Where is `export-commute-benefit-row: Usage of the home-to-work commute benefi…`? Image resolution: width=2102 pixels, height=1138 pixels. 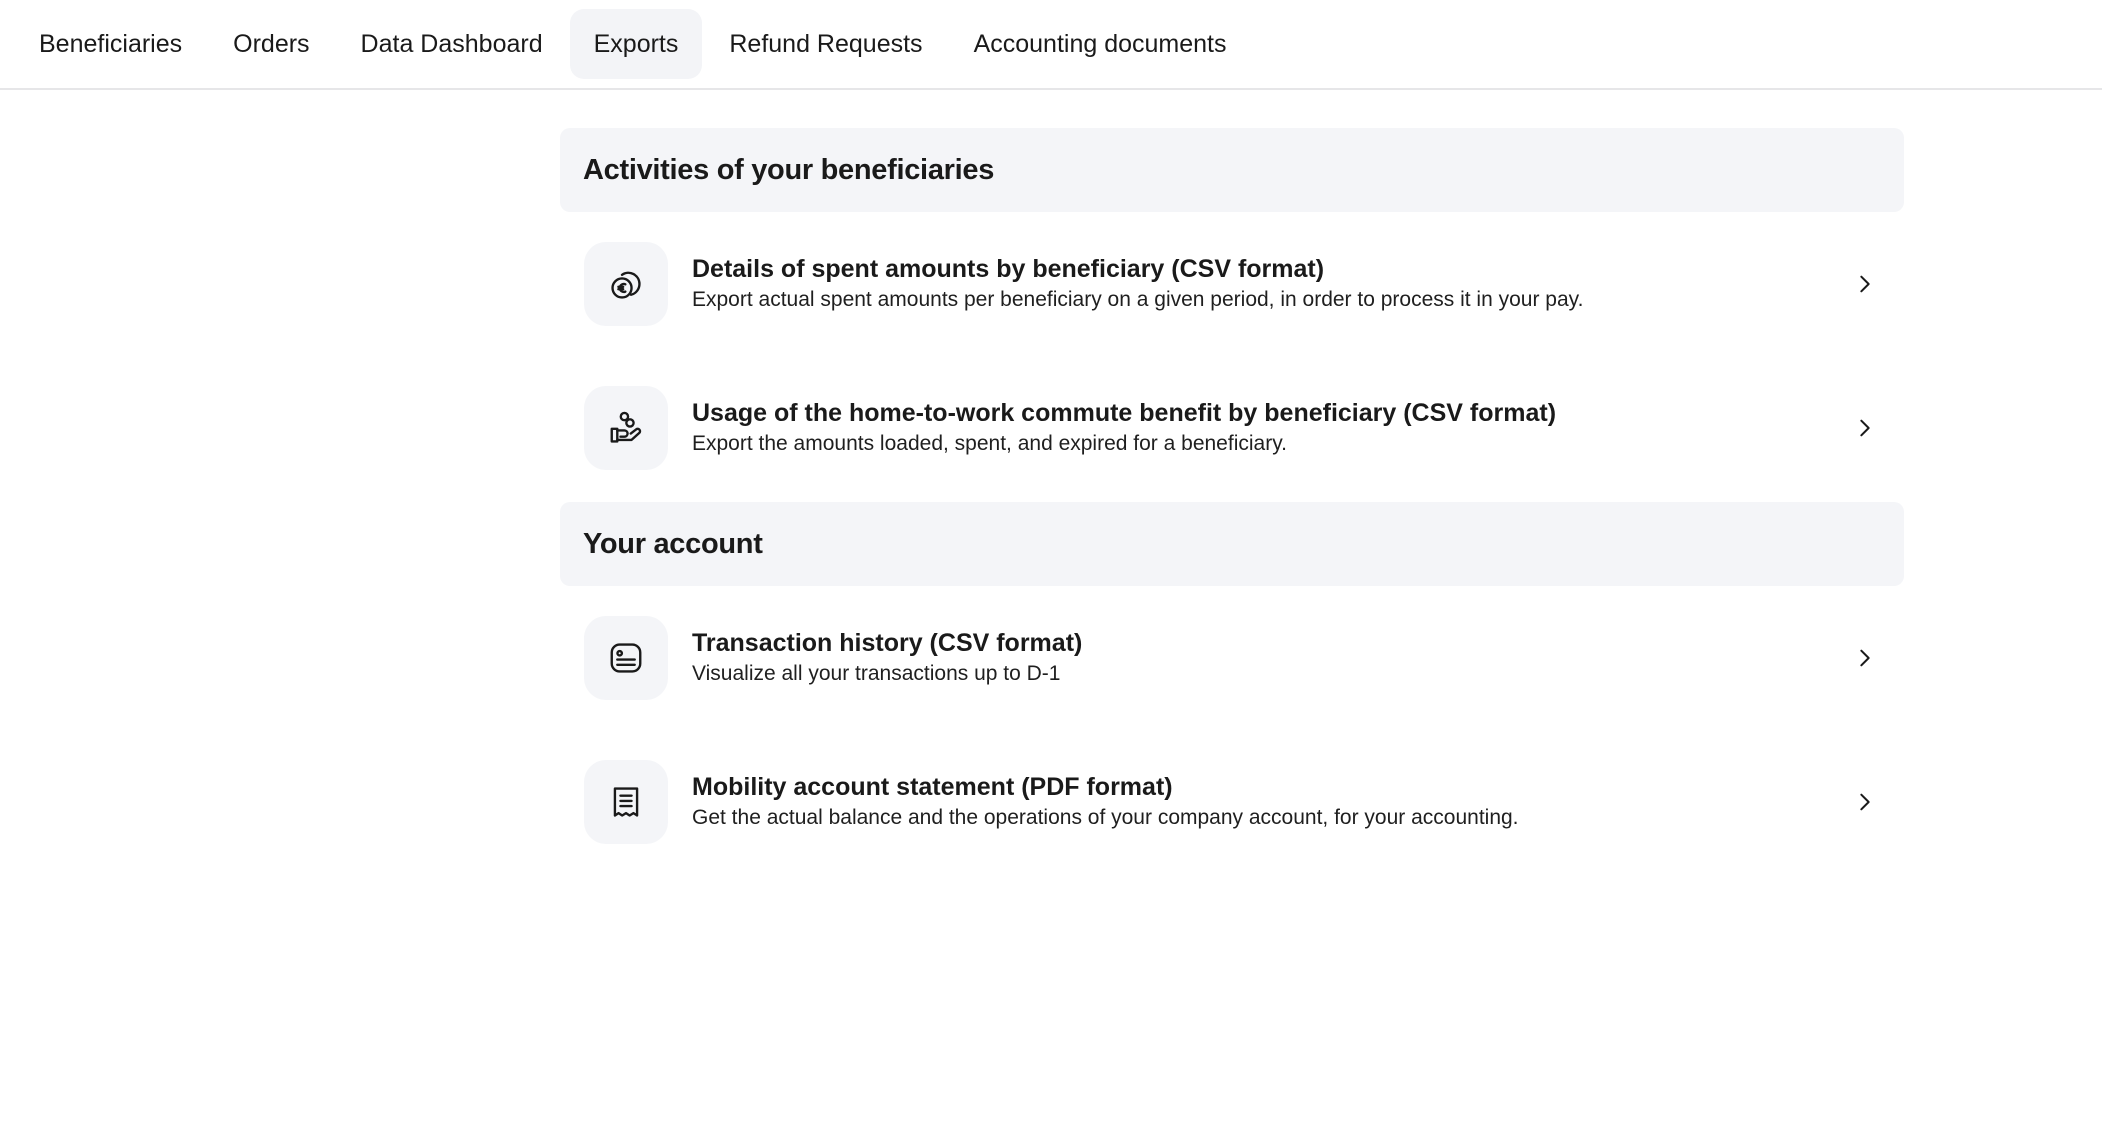 export-commute-benefit-row: Usage of the home-to-work commute benefi… is located at coordinates (1232, 428).